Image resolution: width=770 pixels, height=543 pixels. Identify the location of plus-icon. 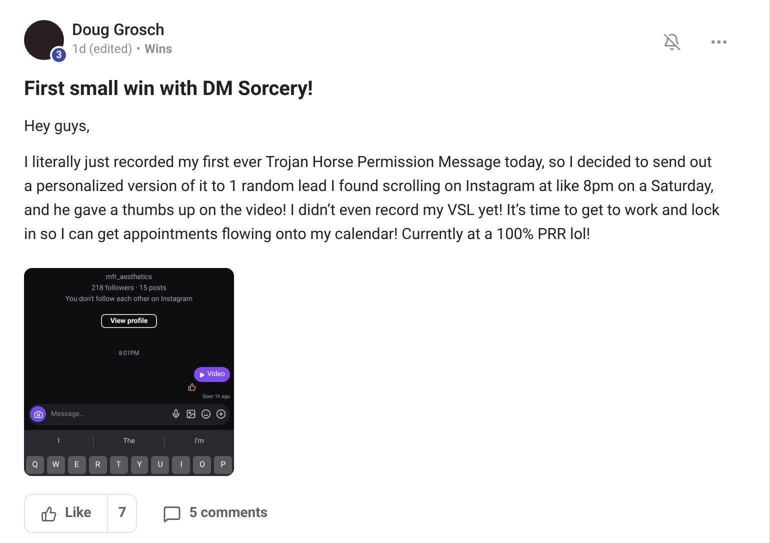
(221, 414).